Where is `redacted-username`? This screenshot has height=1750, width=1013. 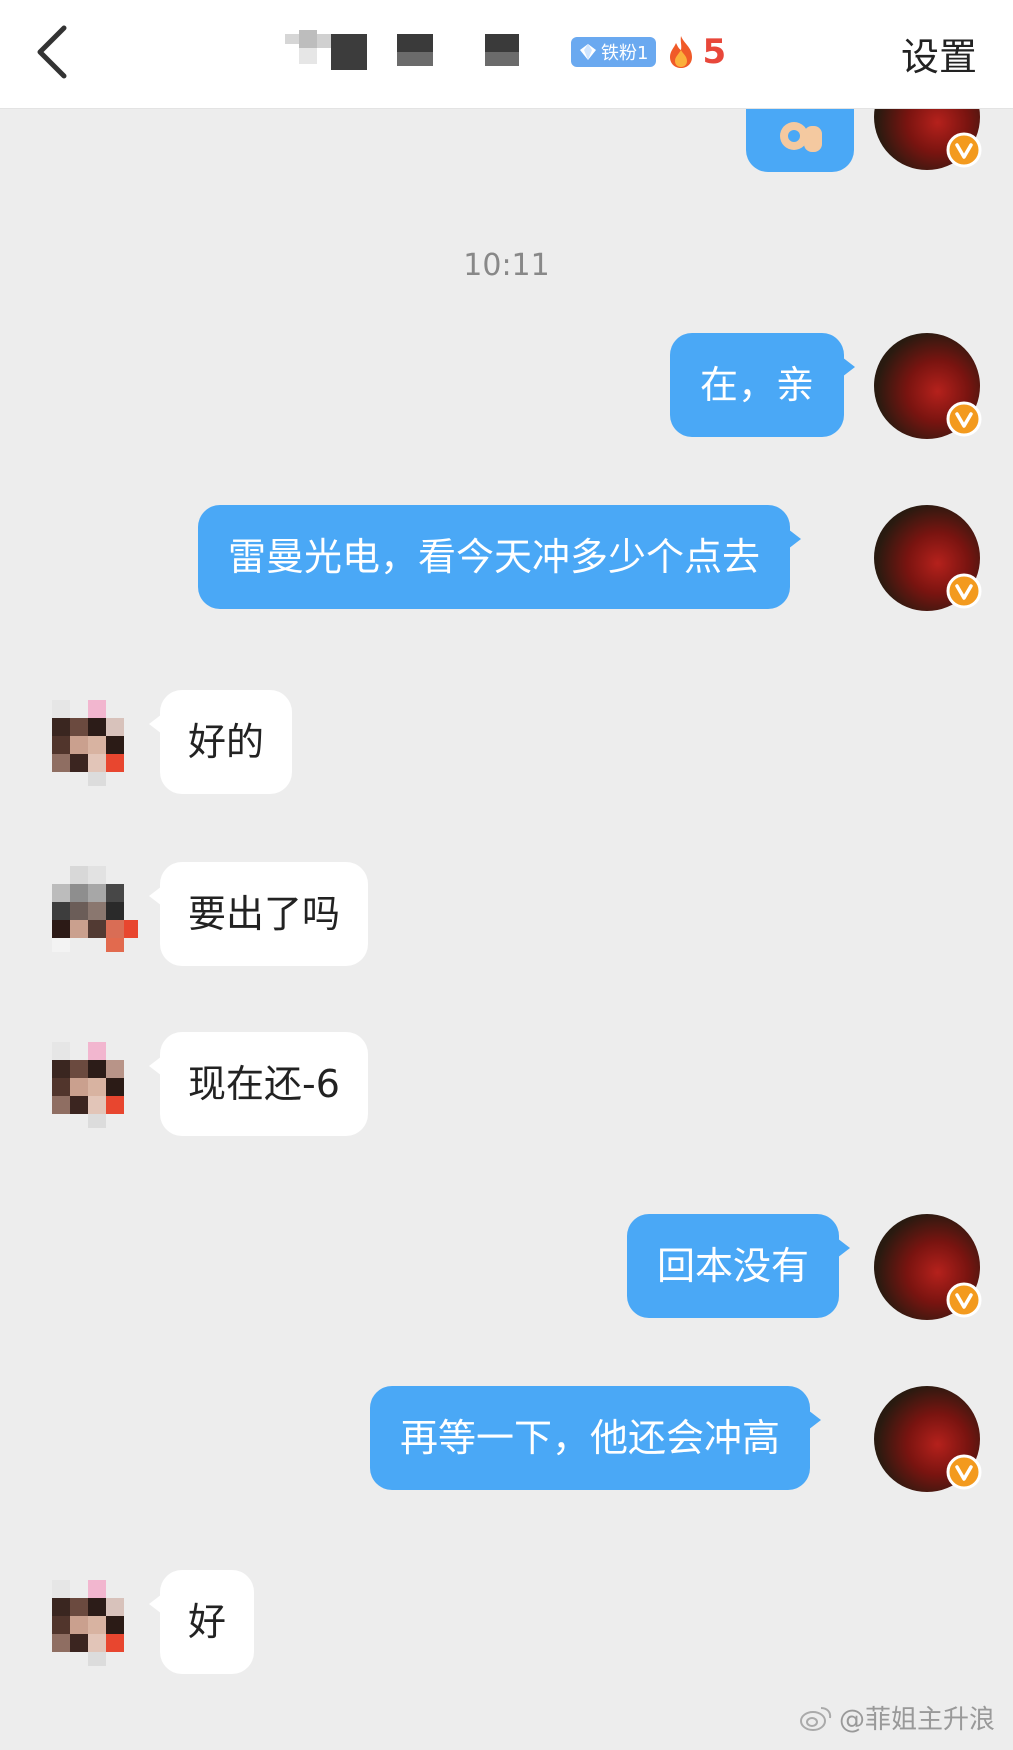
redacted-username is located at coordinates (425, 52).